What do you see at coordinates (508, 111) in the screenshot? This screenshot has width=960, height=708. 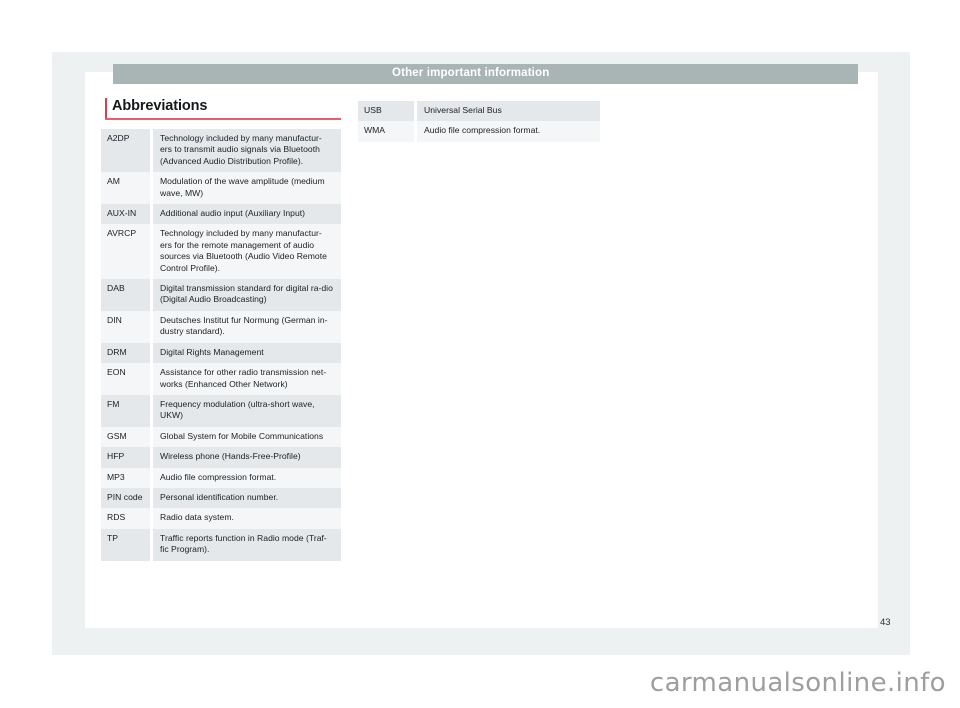 I see `abbreviation-definition: Universal Serial Bus` at bounding box center [508, 111].